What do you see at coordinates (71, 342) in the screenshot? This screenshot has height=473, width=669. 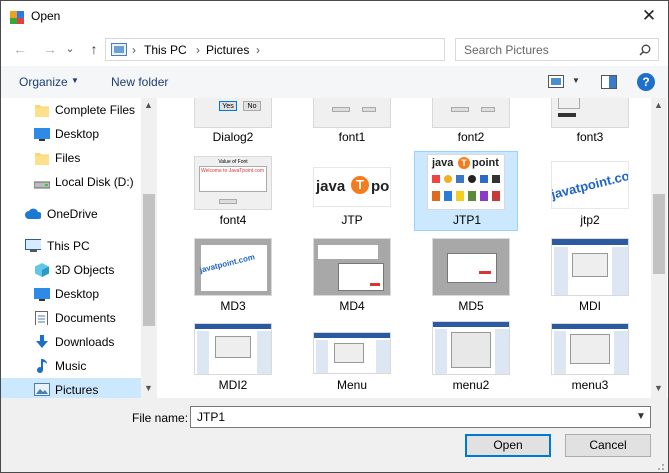 I see `sidebar-item-downloads: Downloads` at bounding box center [71, 342].